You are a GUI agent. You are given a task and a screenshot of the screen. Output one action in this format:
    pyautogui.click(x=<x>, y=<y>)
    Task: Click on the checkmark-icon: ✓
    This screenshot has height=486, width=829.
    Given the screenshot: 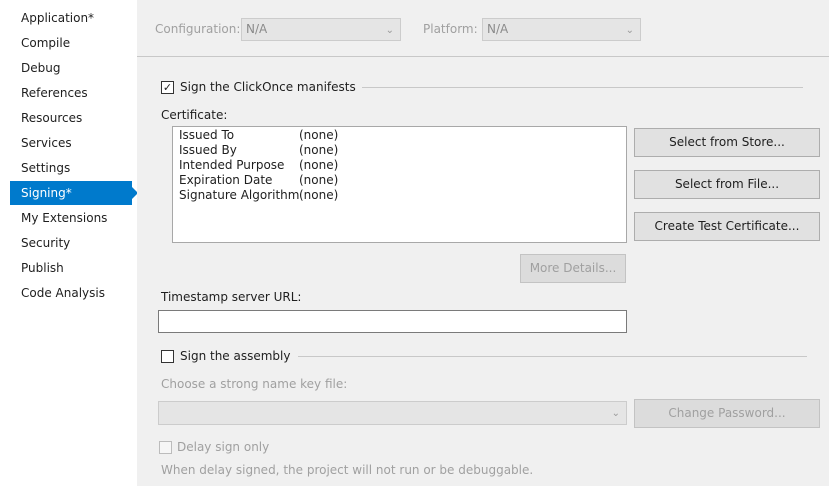 What is the action you would take?
    pyautogui.click(x=167, y=87)
    